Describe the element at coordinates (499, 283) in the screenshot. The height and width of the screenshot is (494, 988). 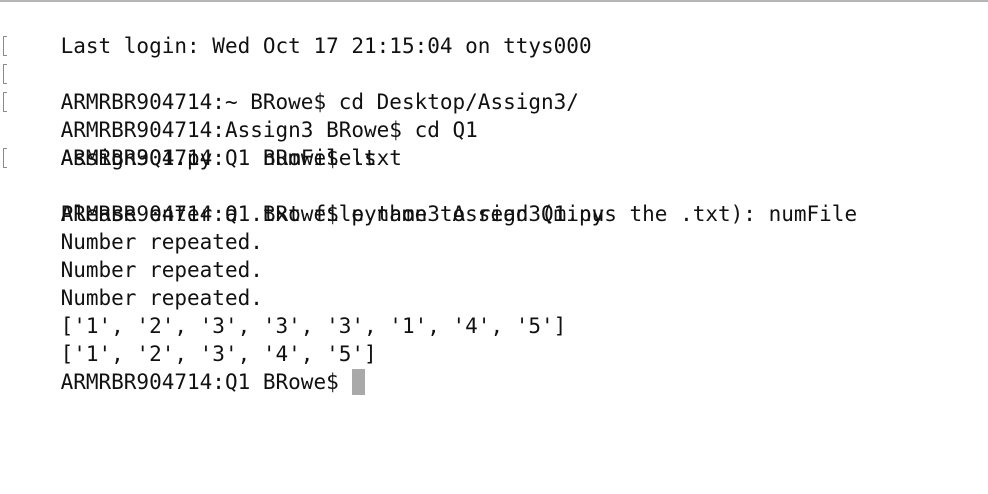
I see `terminal-line-number-repeated-3: Number repeated.` at that location.